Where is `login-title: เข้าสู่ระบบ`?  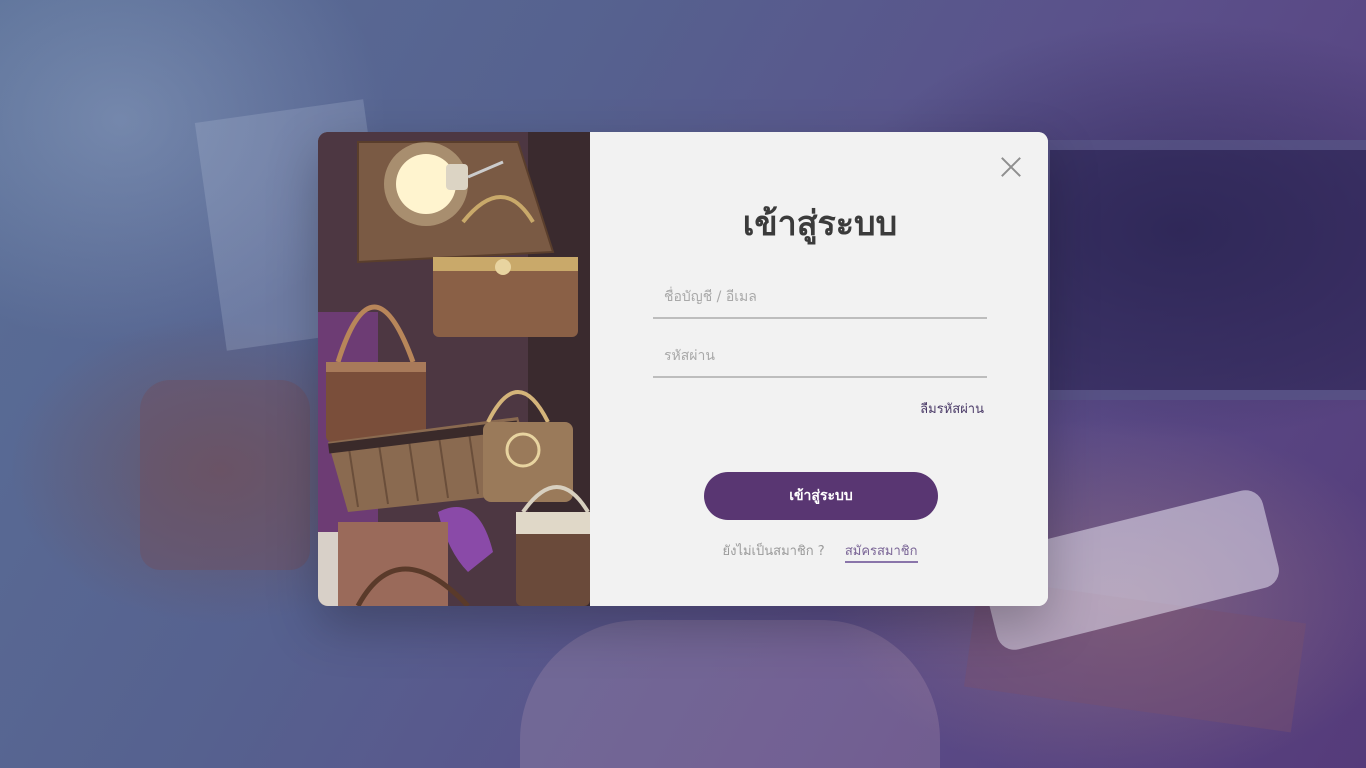 login-title: เข้าสู่ระบบ is located at coordinates (820, 224).